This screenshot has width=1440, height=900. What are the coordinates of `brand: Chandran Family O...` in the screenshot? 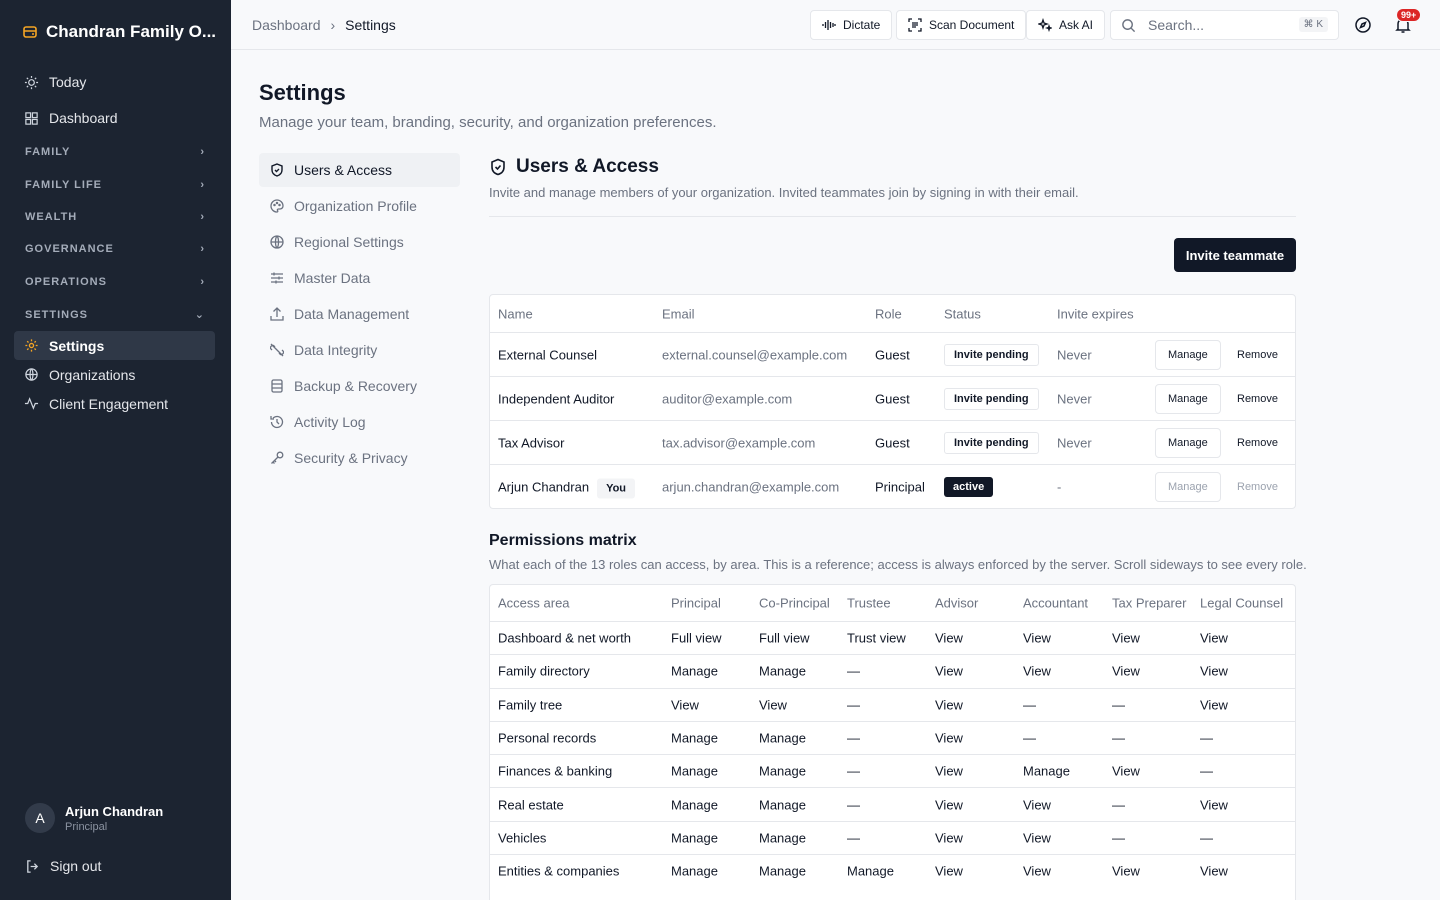 It's located at (119, 32).